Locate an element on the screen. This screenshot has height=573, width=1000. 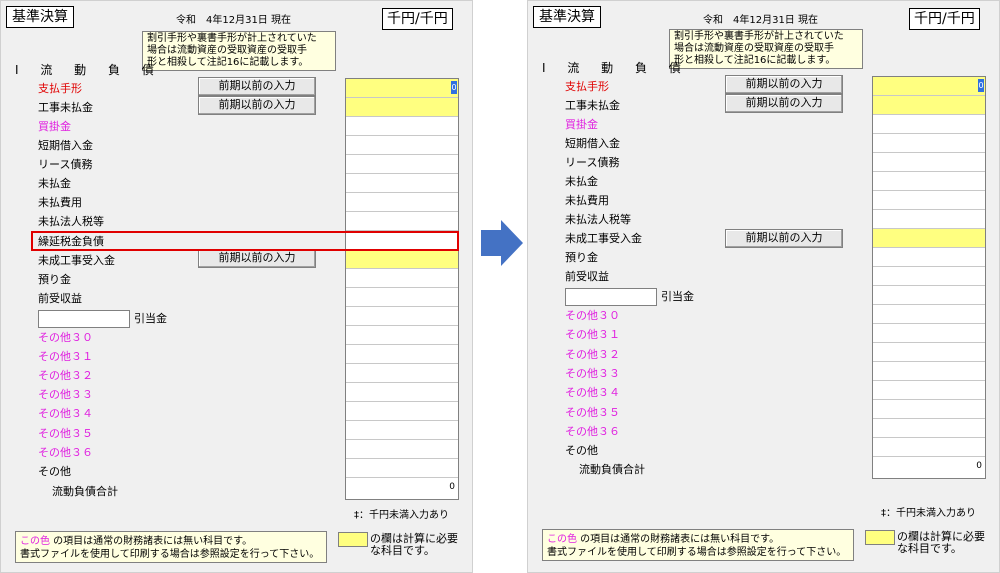
item-label: 未払費用 is located at coordinates (587, 200).